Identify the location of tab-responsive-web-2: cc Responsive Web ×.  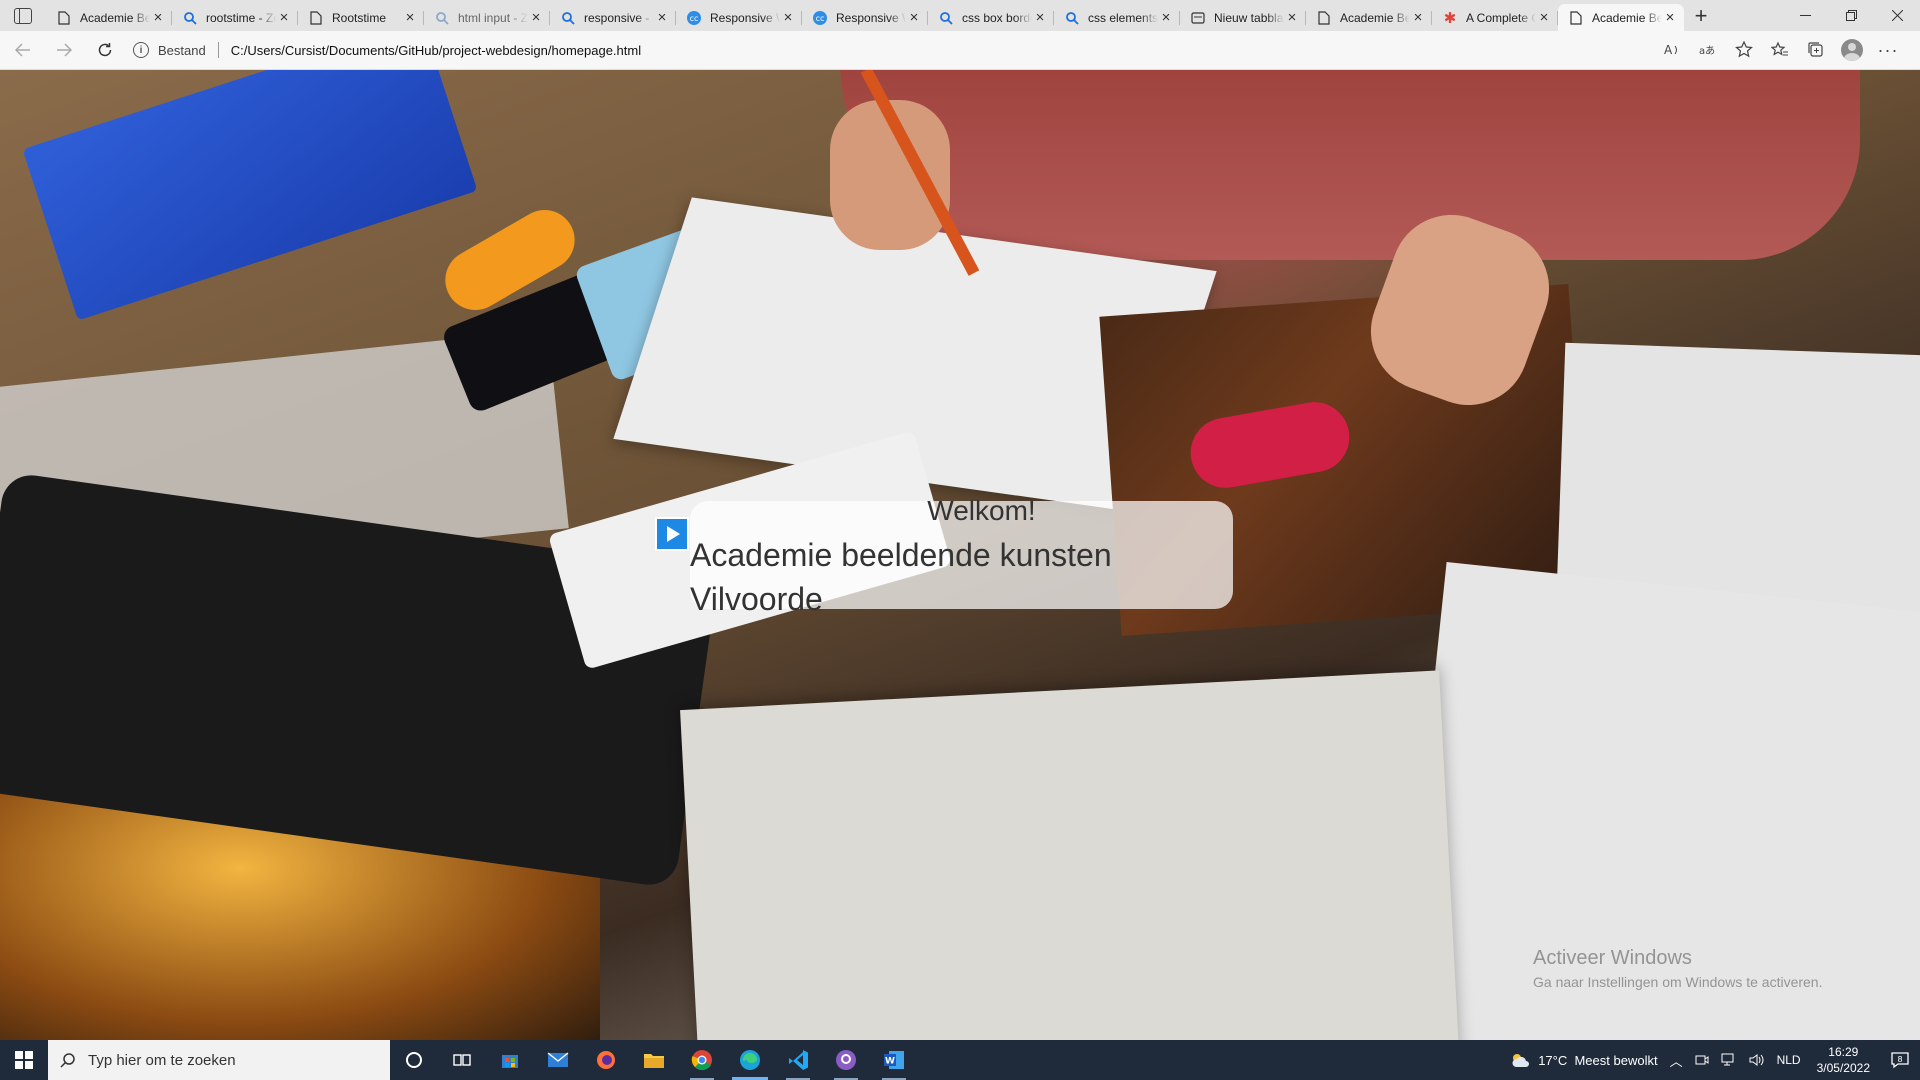
(865, 17).